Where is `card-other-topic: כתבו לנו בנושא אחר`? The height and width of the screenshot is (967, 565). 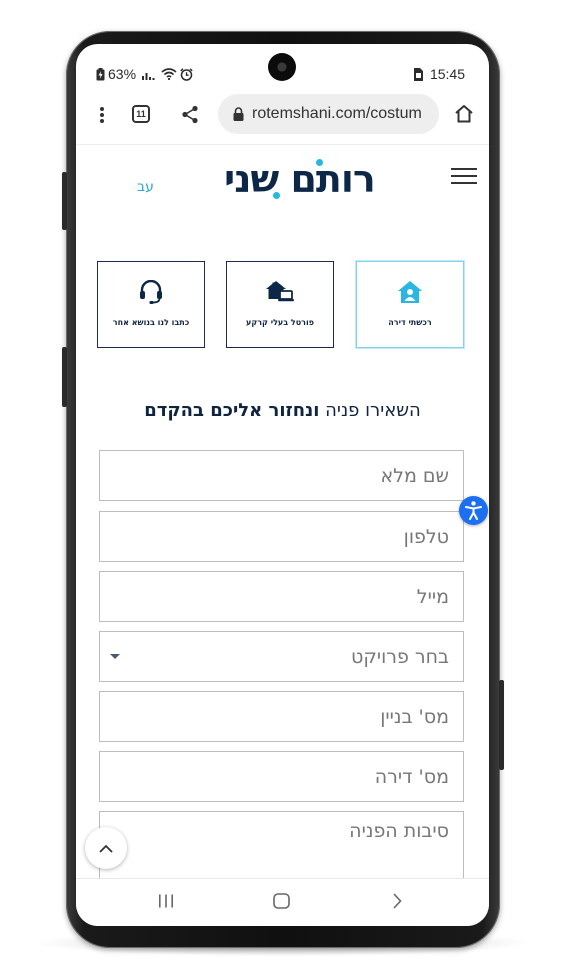 card-other-topic: כתבו לנו בנושא אחר is located at coordinates (151, 304).